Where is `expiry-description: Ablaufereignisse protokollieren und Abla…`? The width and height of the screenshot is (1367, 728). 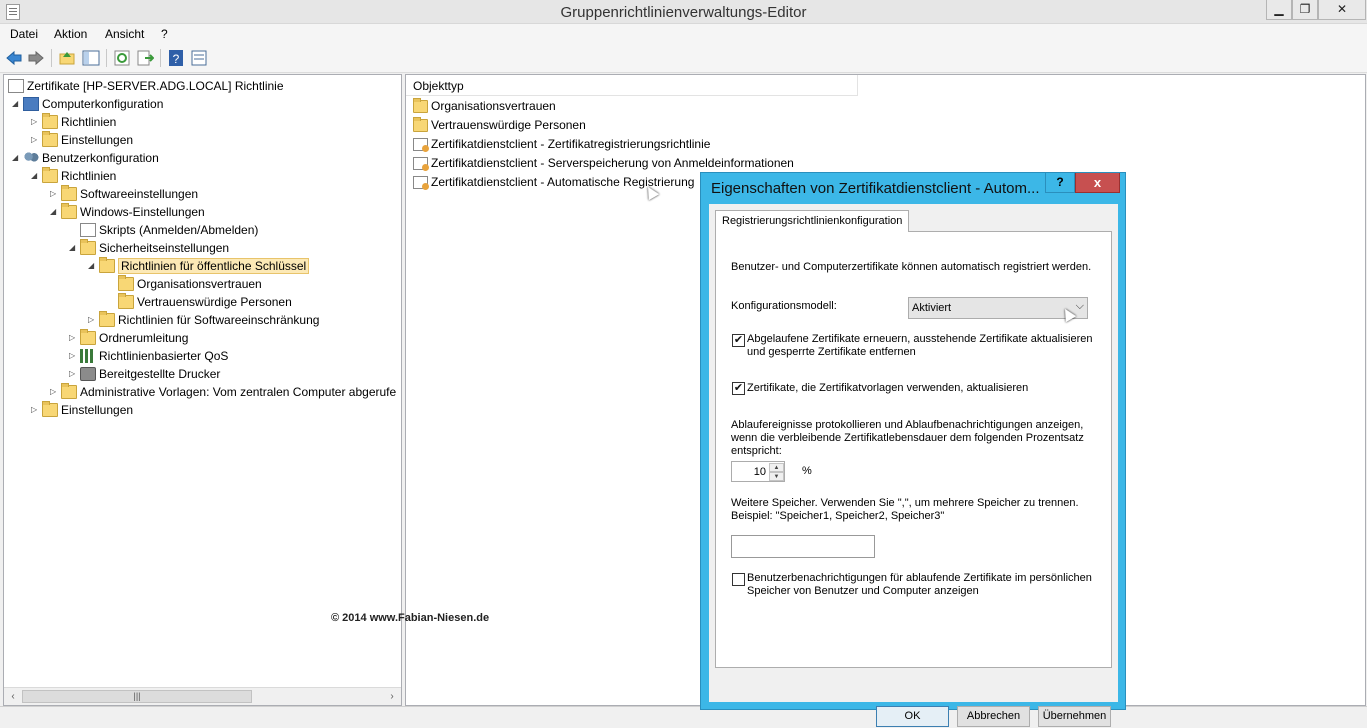 expiry-description: Ablaufereignisse protokollieren und Abla… is located at coordinates (907, 438).